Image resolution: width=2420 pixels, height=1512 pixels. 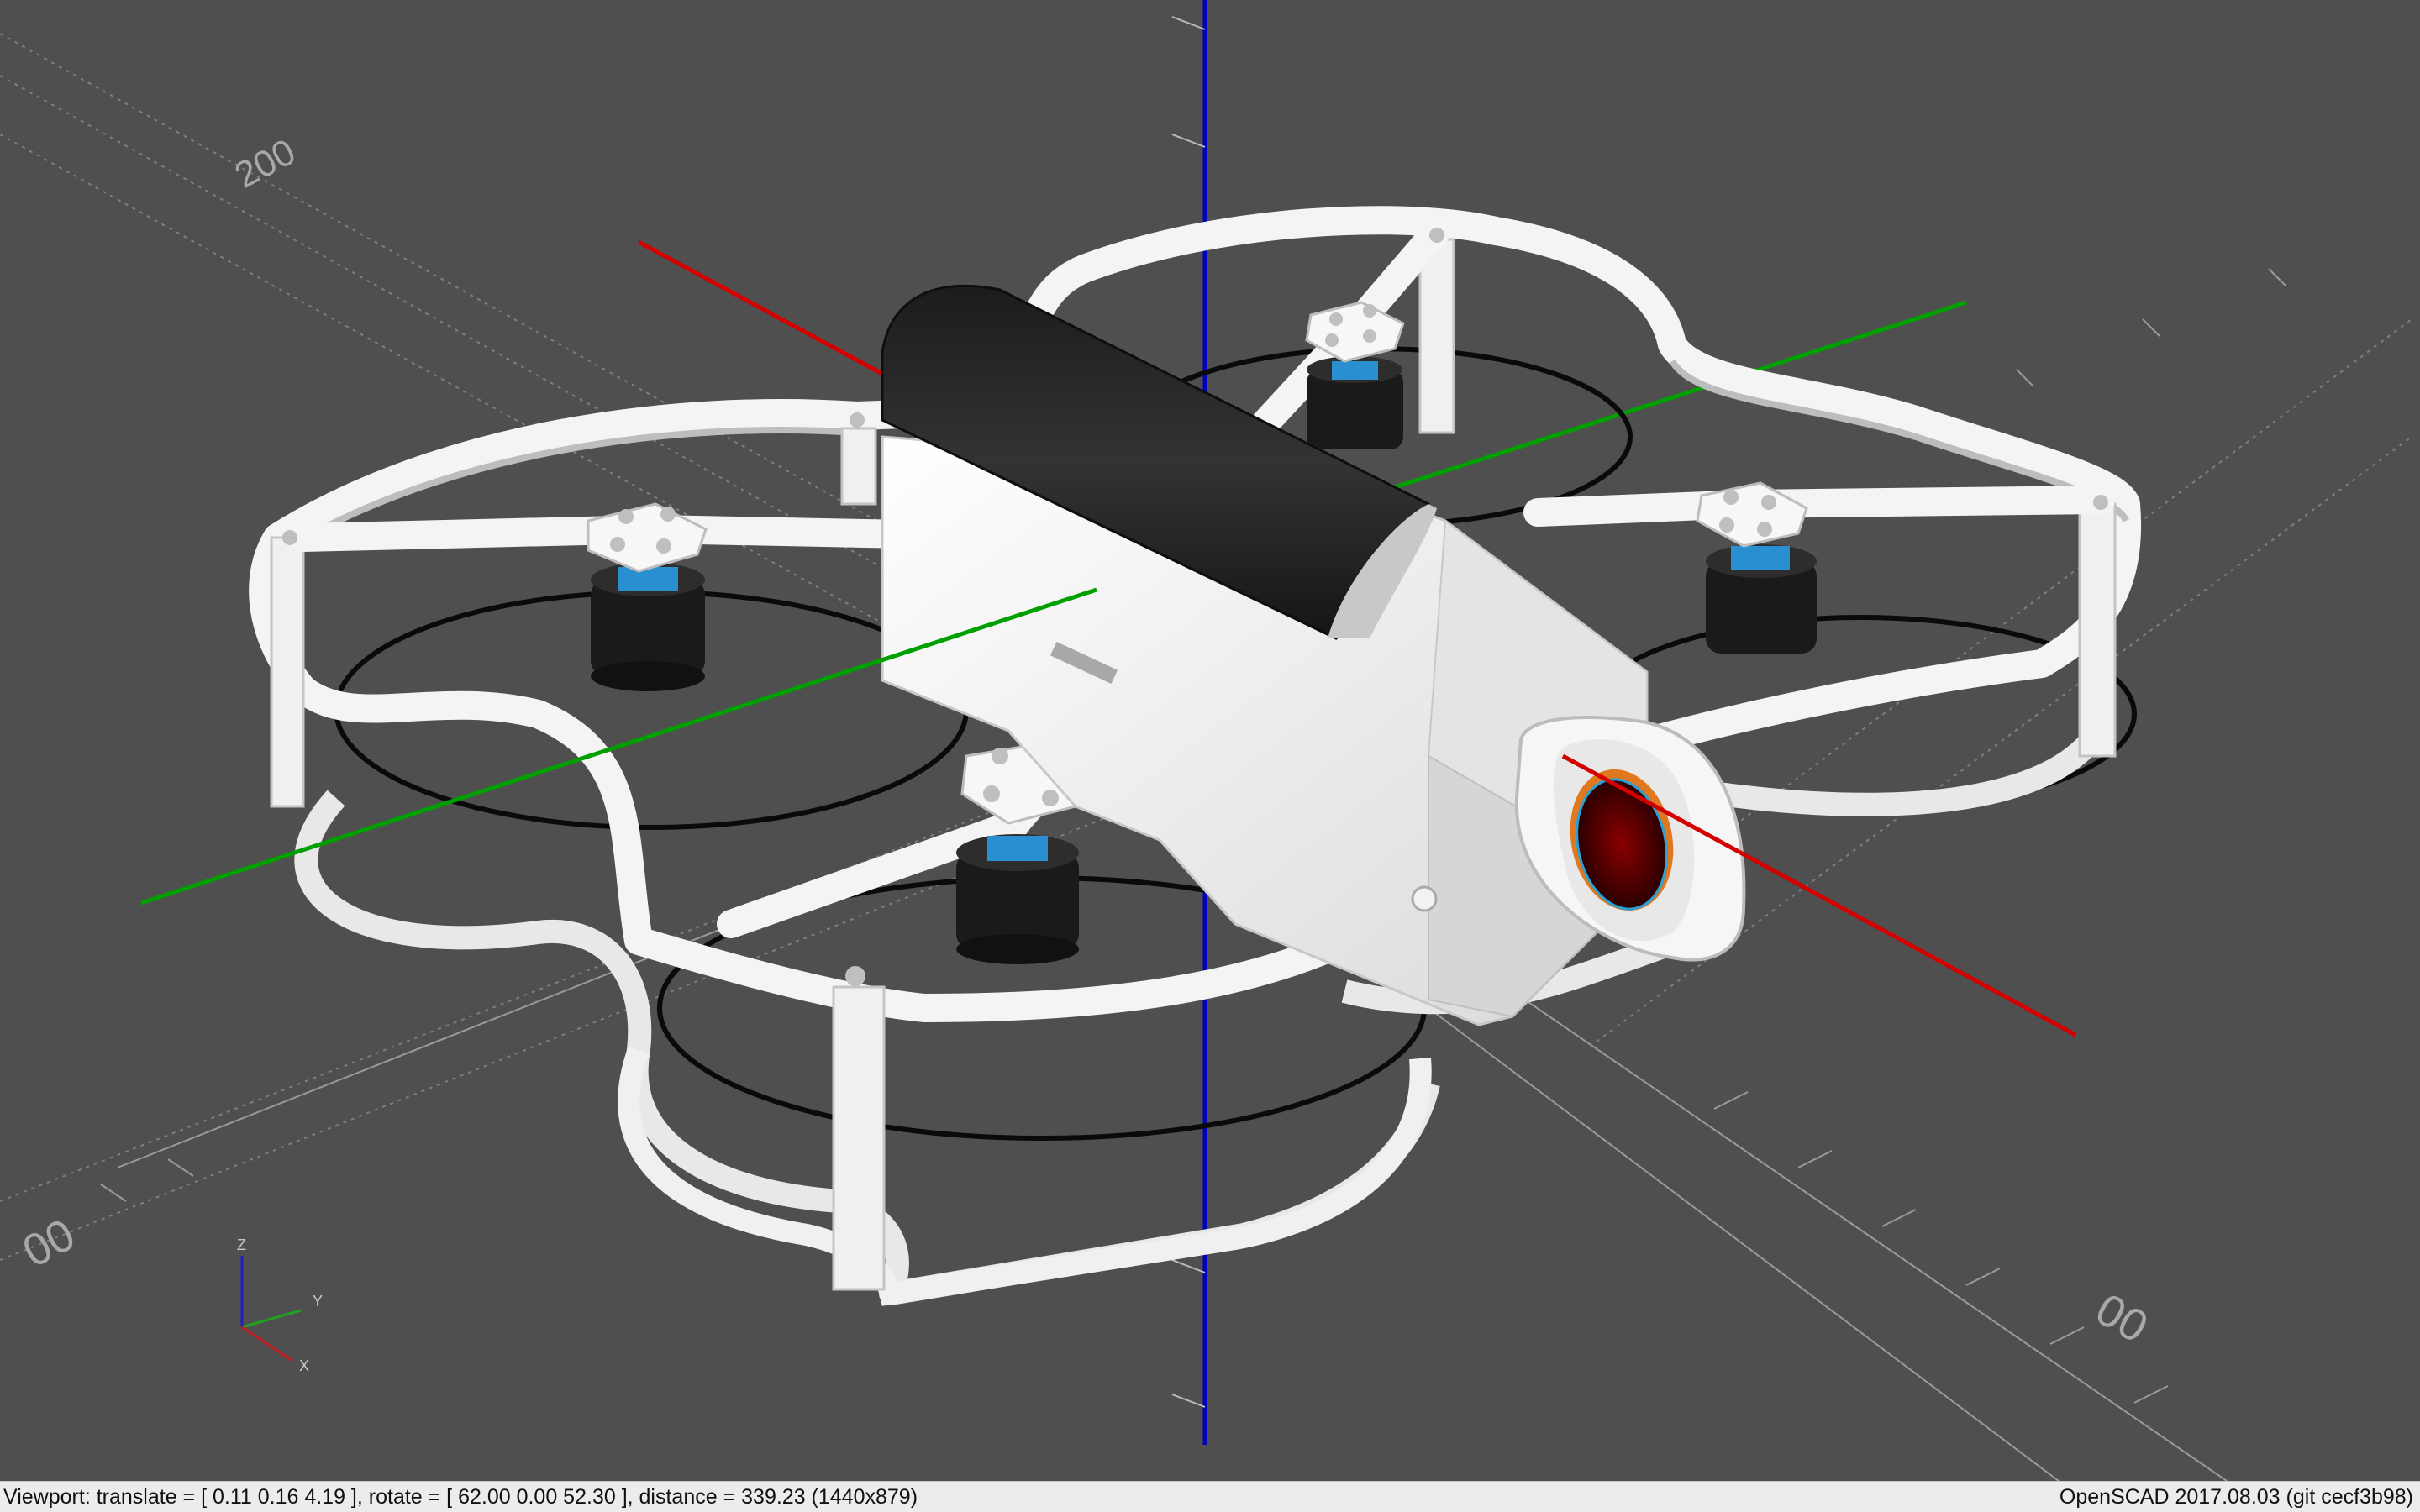 What do you see at coordinates (304, 1365) in the screenshot?
I see `gizmo-x-label: X` at bounding box center [304, 1365].